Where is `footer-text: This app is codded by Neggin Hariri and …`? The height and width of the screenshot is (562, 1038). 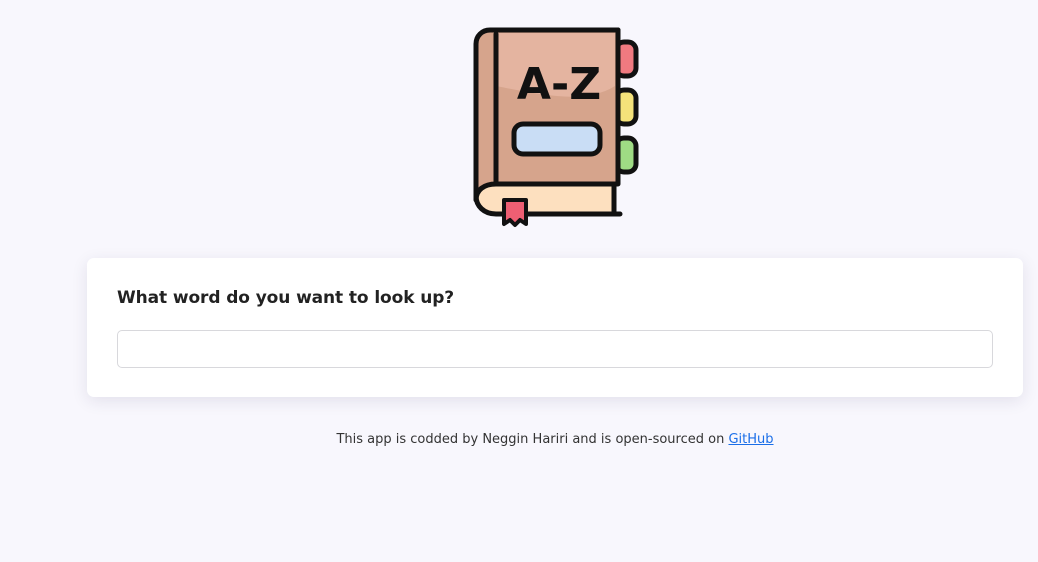
footer-text: This app is codded by Neggin Hariri and … is located at coordinates (530, 439).